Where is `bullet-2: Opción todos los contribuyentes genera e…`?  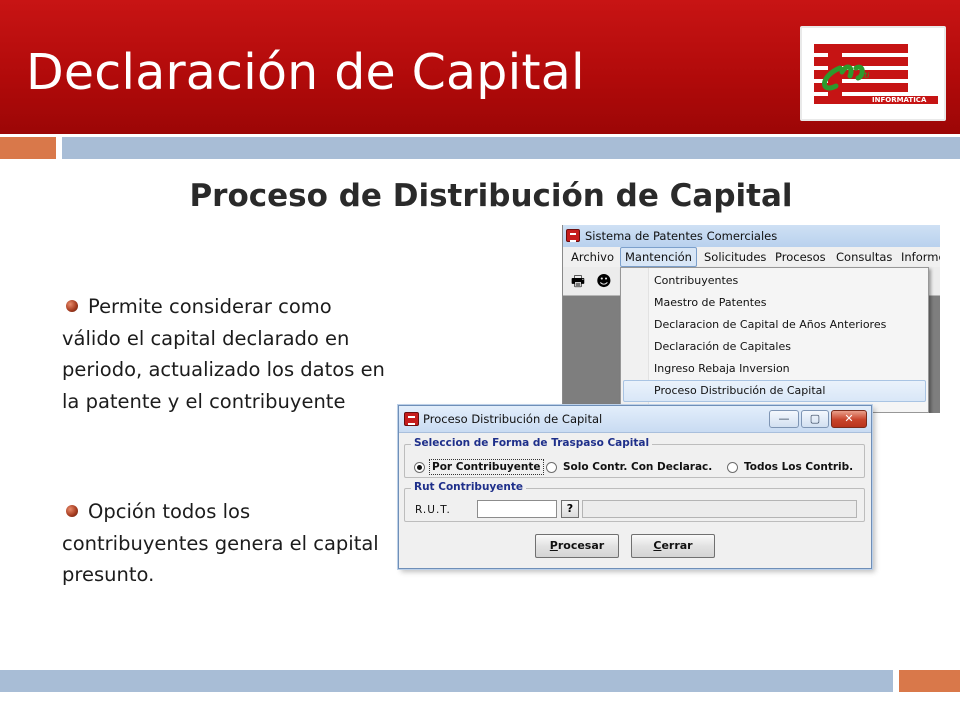 bullet-2: Opción todos los contribuyentes genera e… is located at coordinates (227, 543).